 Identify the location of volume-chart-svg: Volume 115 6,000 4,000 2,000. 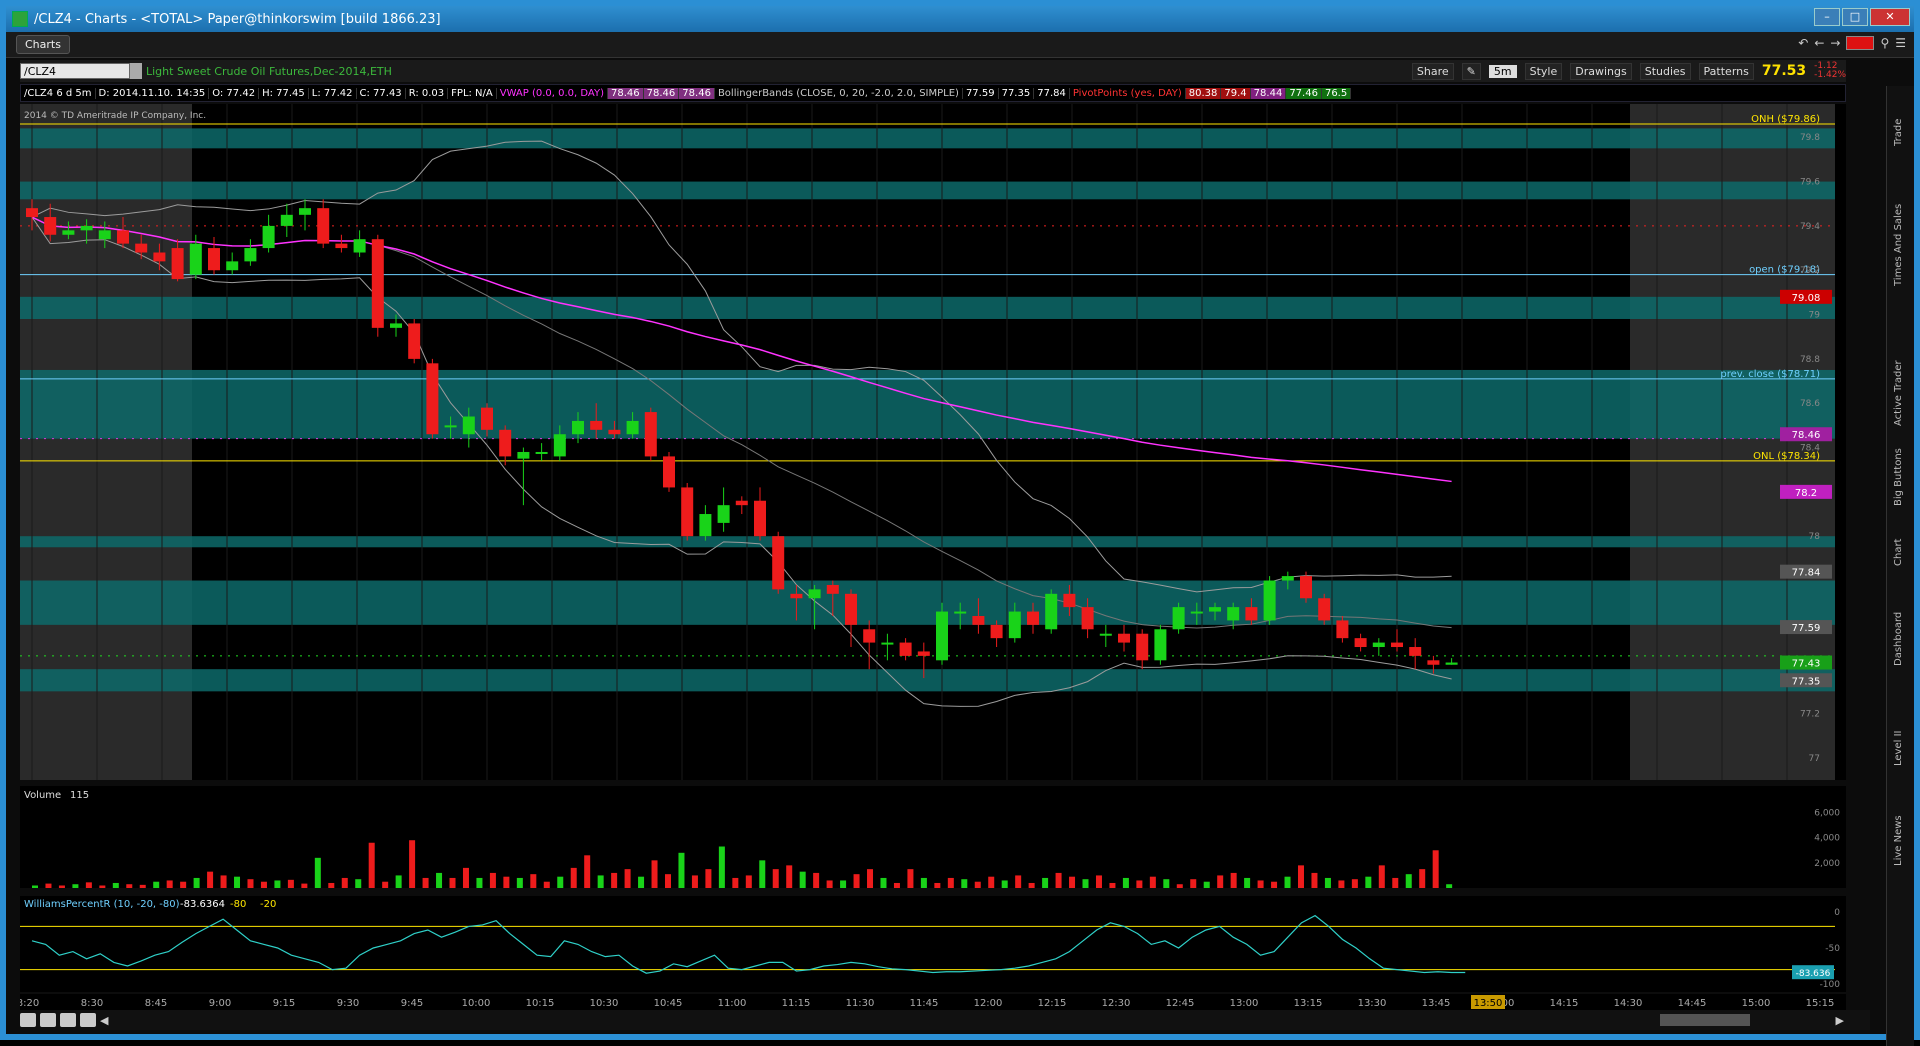
(933, 837).